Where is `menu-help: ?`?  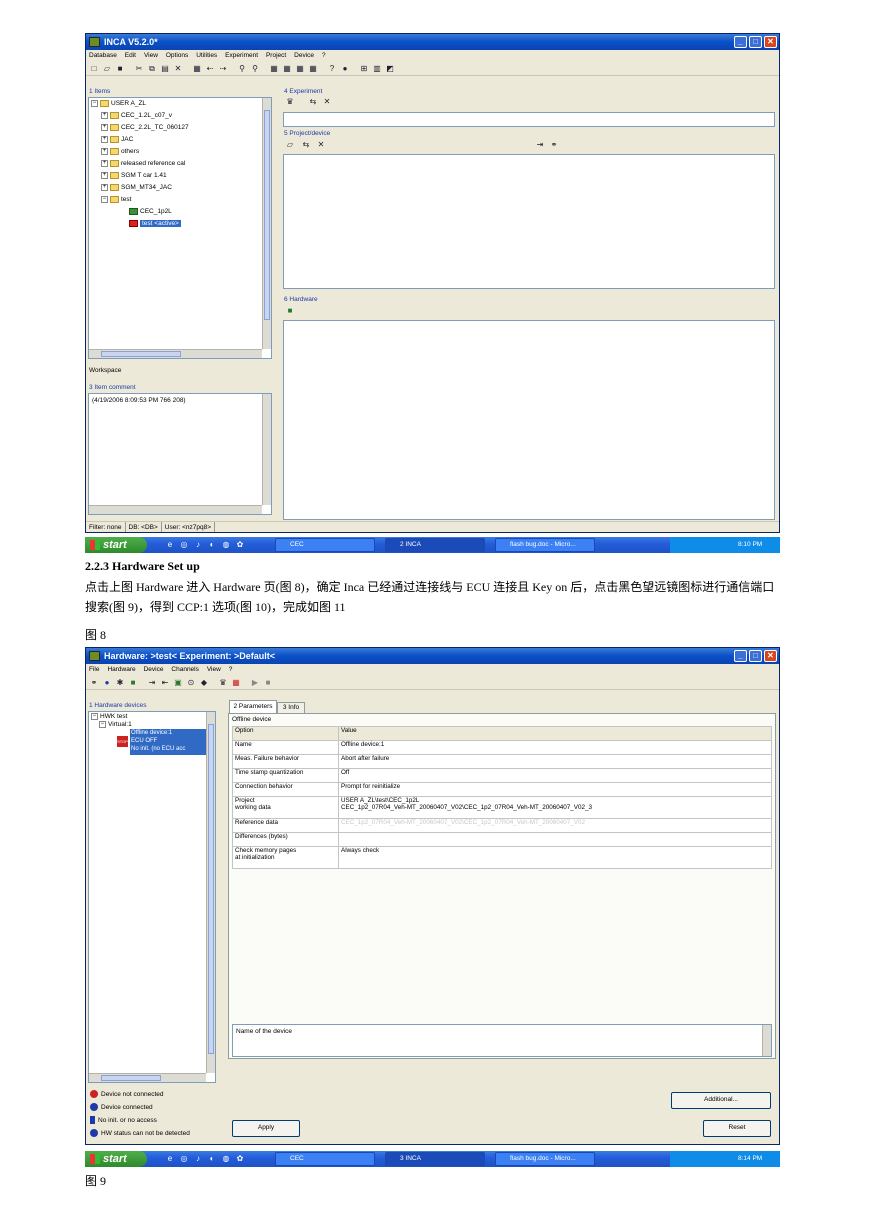
menu-help: ? is located at coordinates (324, 55).